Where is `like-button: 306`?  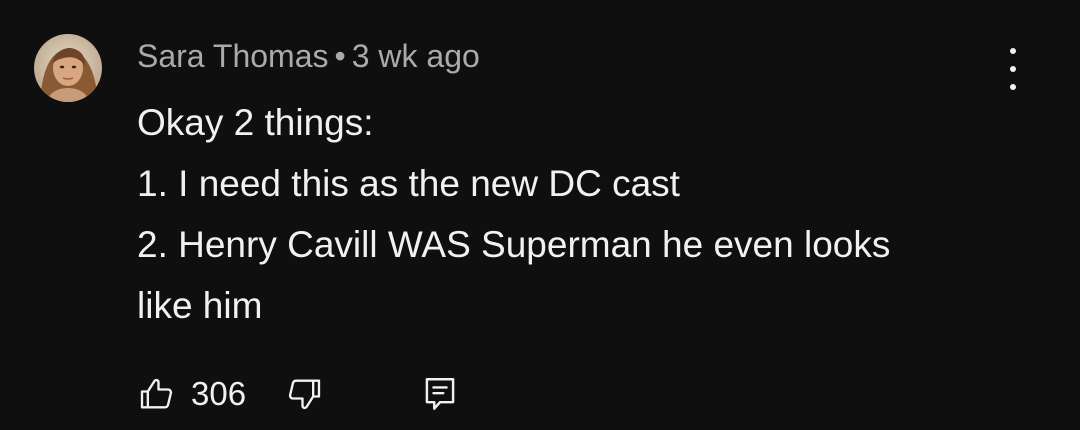 like-button: 306 is located at coordinates (191, 394).